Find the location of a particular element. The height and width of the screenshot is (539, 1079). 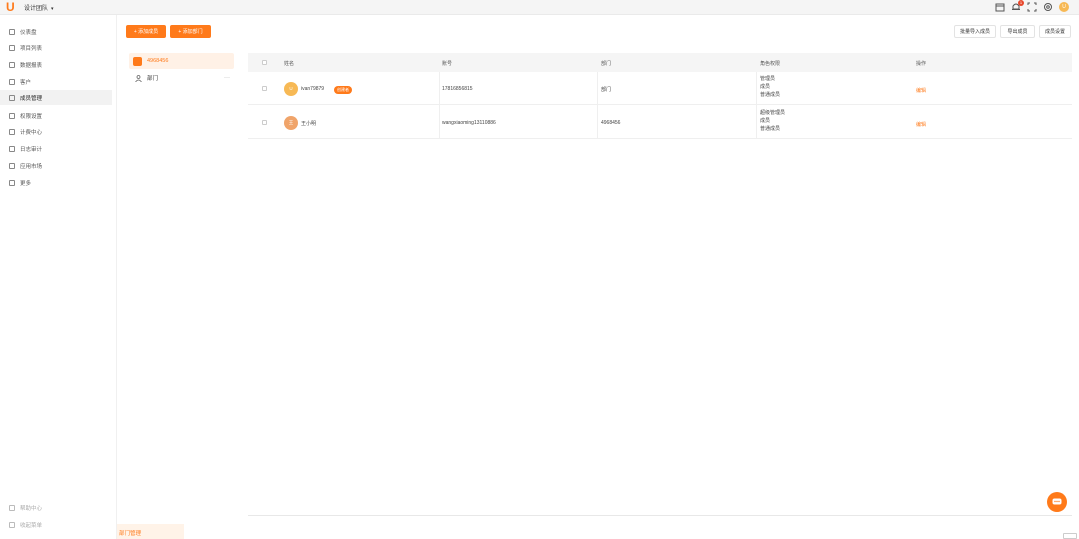

more-icon: ··· is located at coordinates (227, 78).